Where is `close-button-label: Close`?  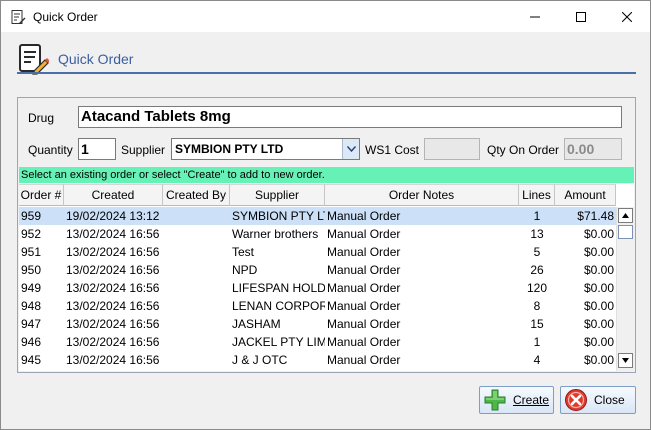
close-button-label: Close is located at coordinates (609, 400).